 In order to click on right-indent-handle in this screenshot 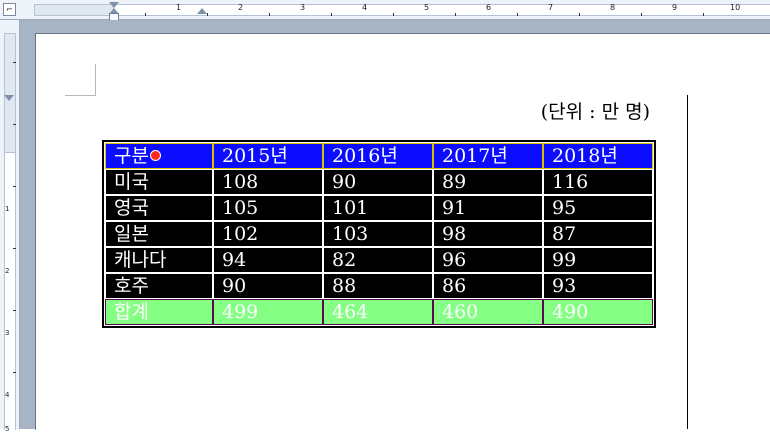, I will do `click(202, 11)`.